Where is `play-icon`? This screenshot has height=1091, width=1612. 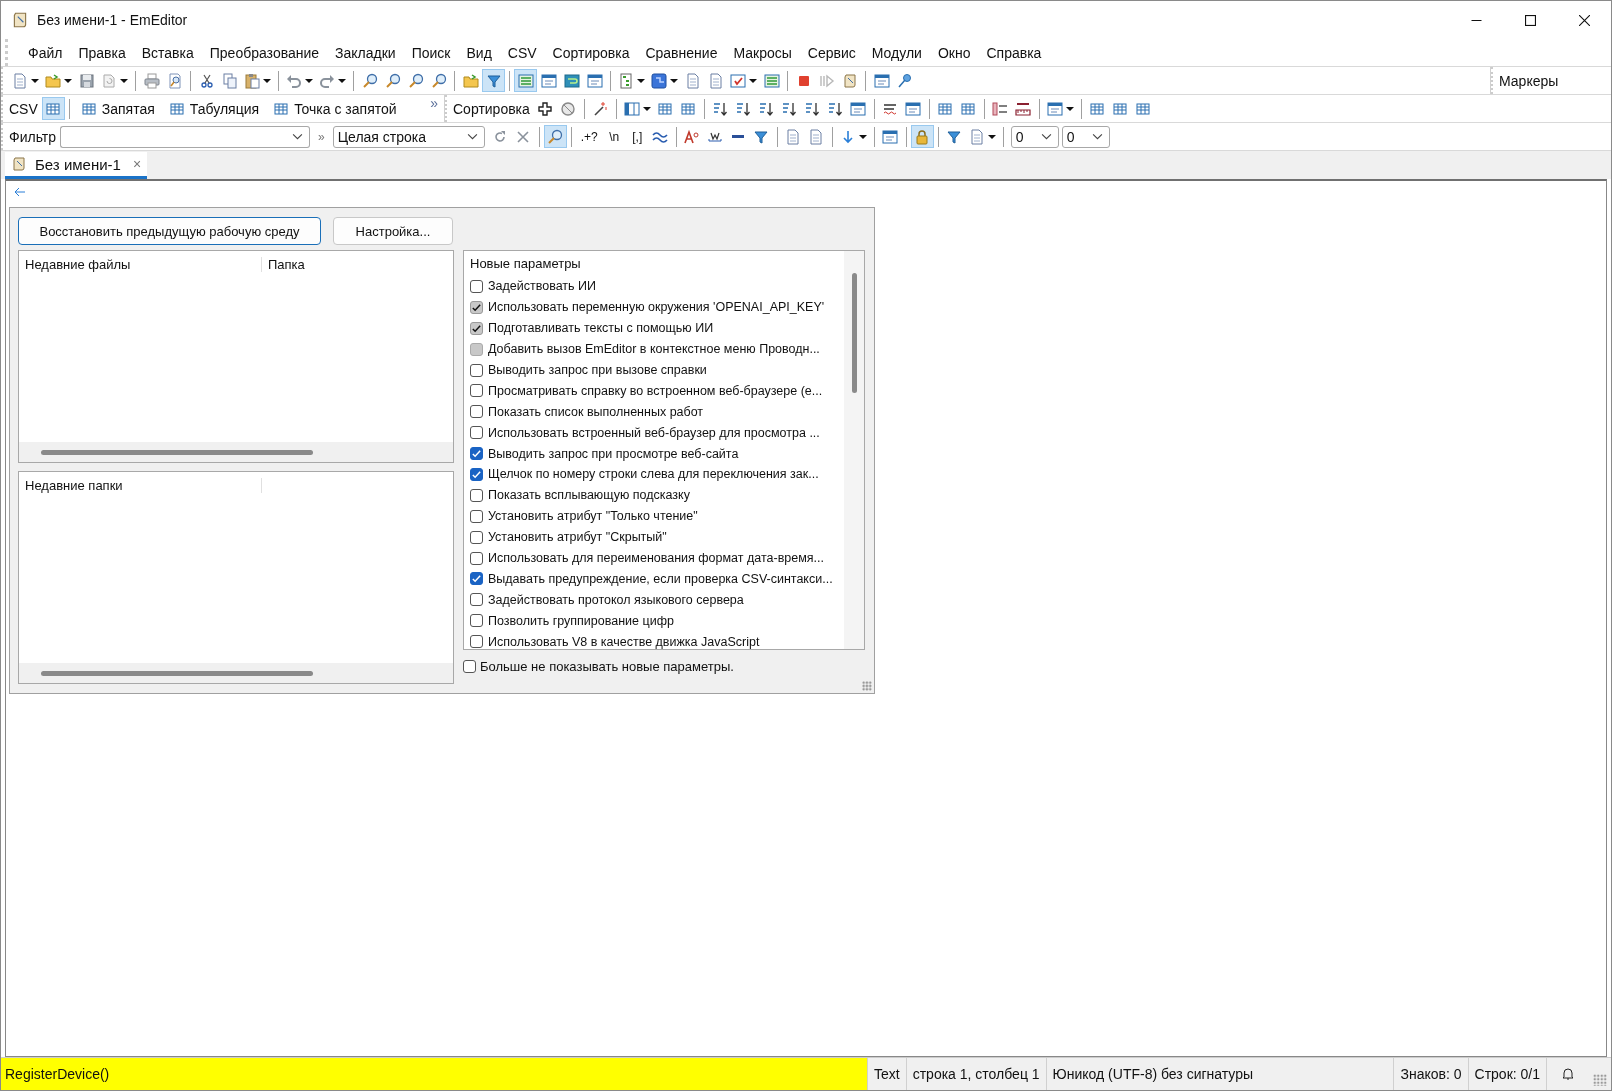
play-icon is located at coordinates (826, 80).